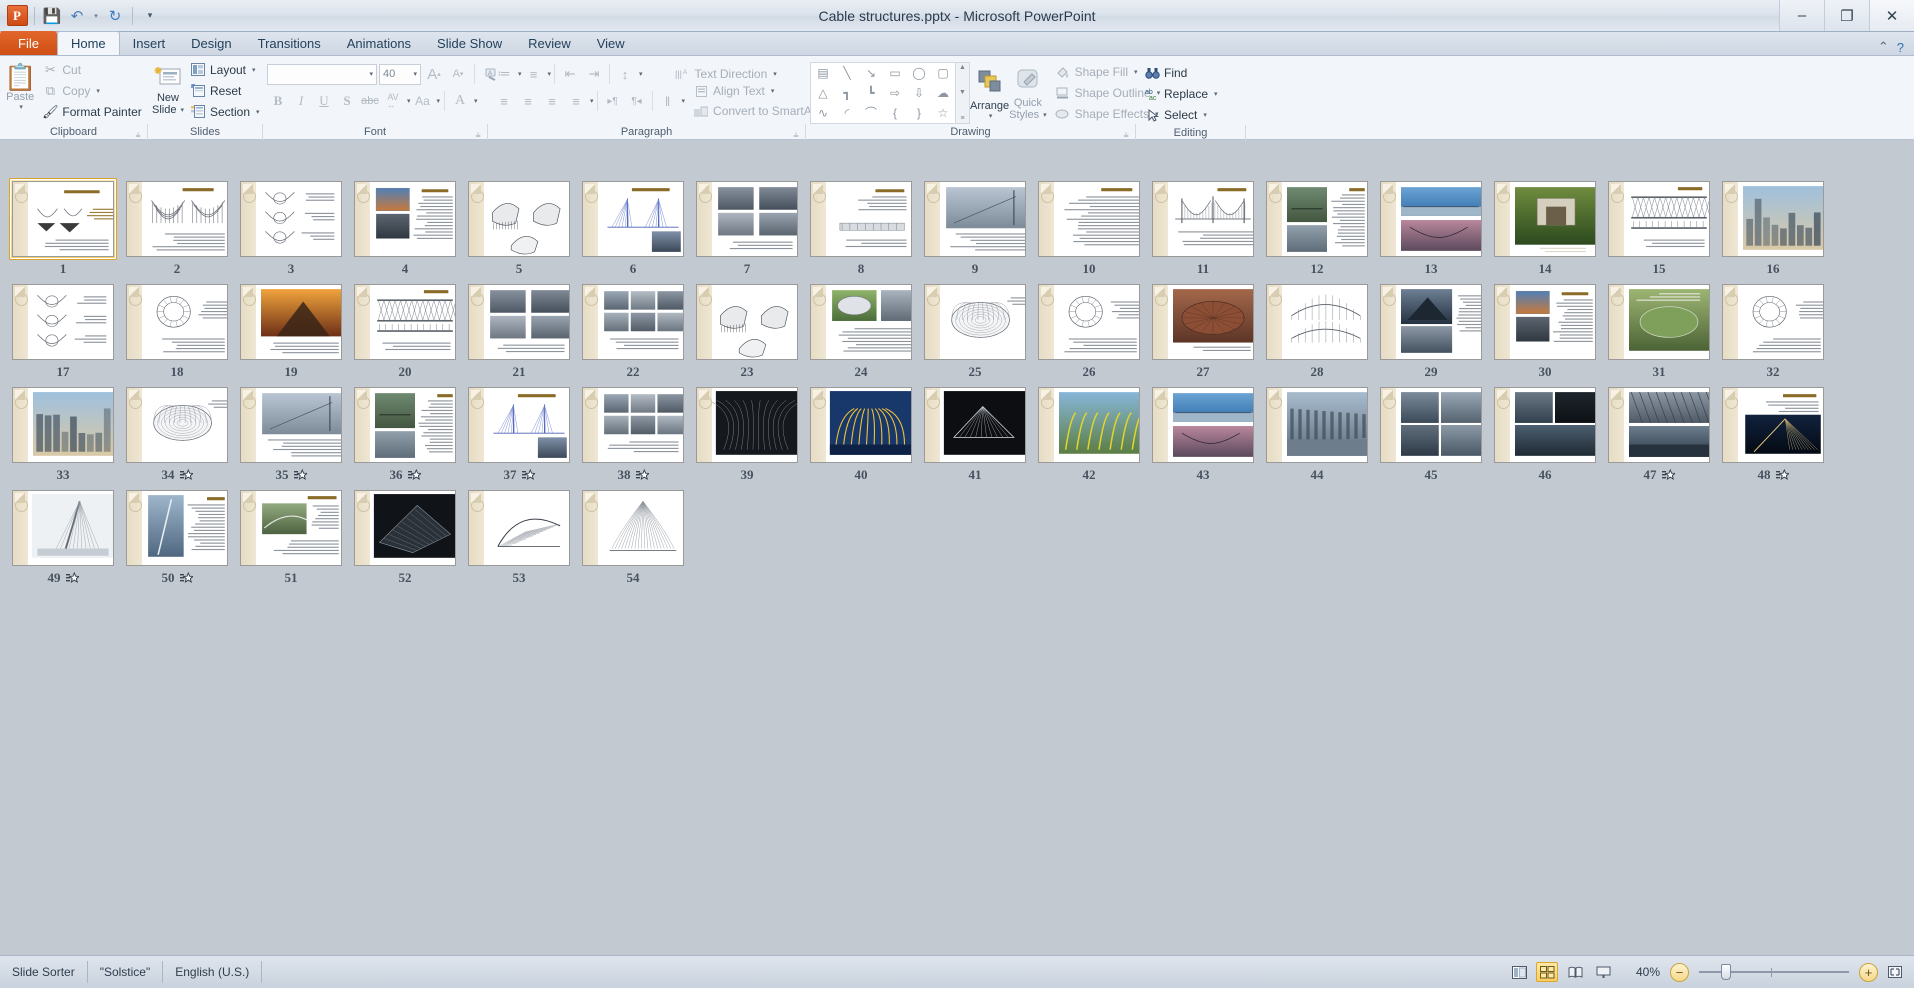  I want to click on paste-caret-icon: ▾, so click(21, 107).